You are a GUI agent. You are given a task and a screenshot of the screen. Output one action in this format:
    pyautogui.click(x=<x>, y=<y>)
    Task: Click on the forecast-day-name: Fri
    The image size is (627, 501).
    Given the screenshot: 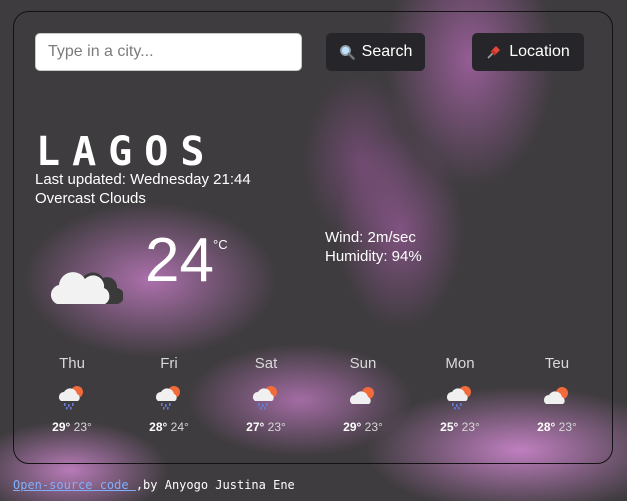 What is the action you would take?
    pyautogui.click(x=169, y=363)
    